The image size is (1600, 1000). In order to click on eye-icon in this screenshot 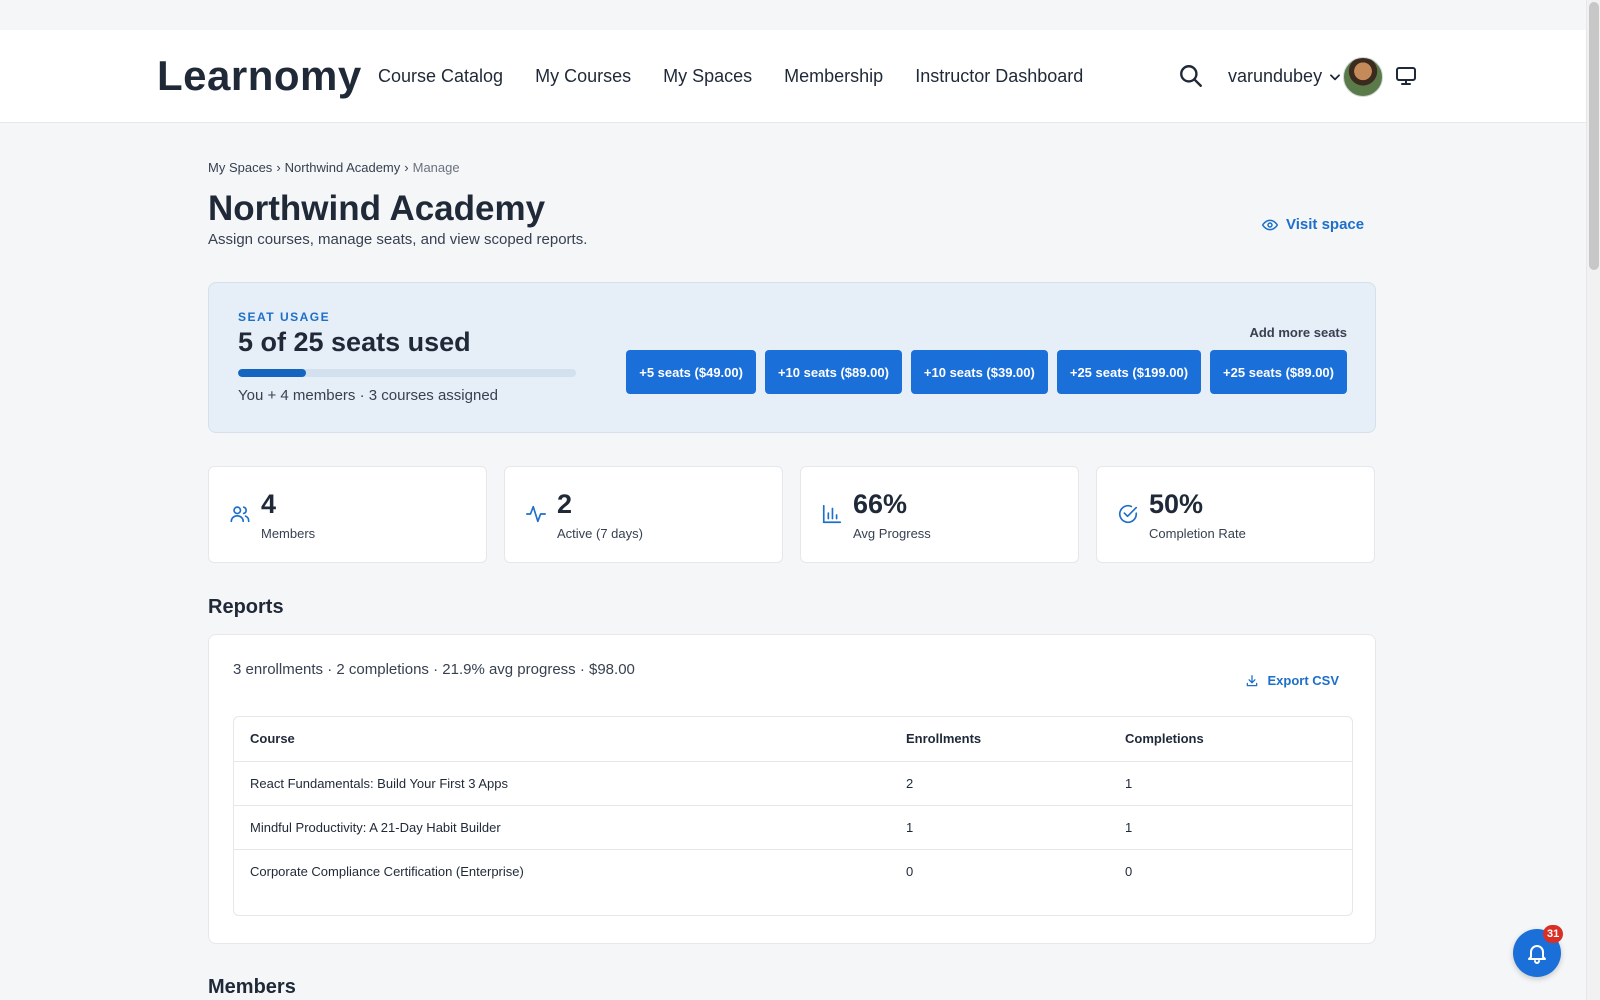, I will do `click(1270, 224)`.